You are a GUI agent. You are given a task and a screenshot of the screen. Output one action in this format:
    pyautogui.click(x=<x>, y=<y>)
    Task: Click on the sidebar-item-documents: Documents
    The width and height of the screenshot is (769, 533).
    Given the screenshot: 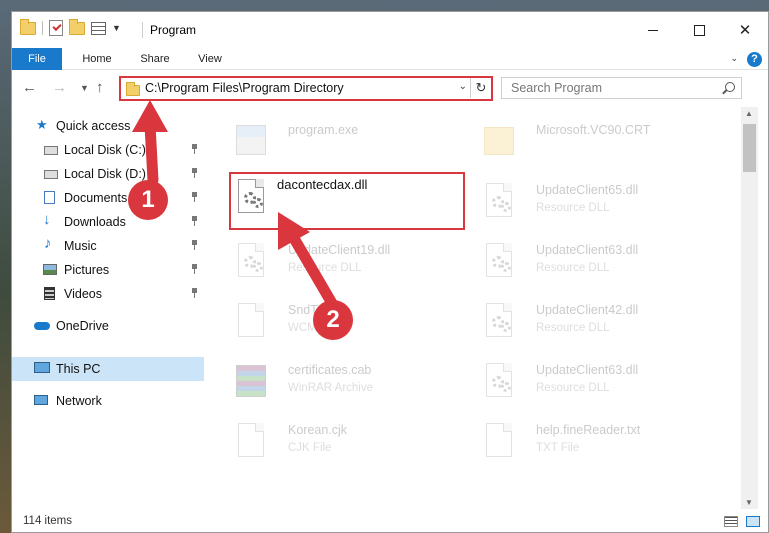 What is the action you would take?
    pyautogui.click(x=108, y=198)
    